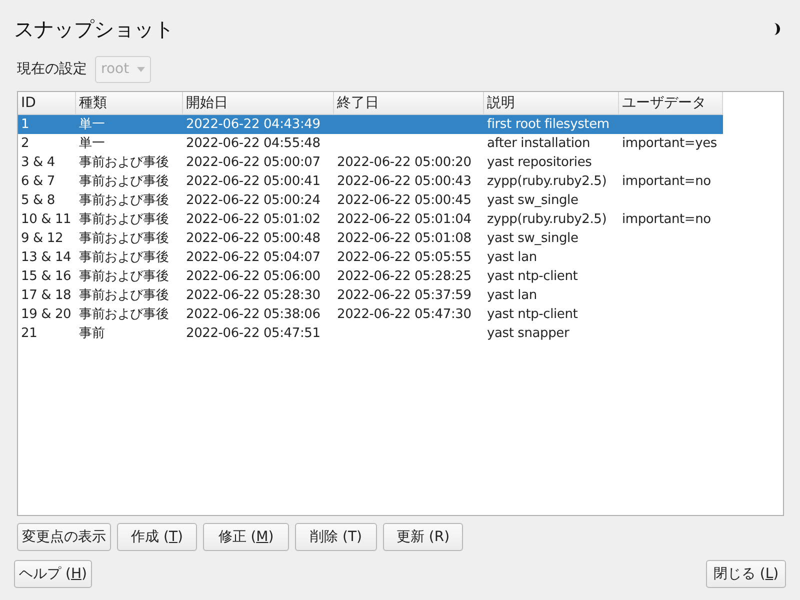 The height and width of the screenshot is (600, 800). Describe the element at coordinates (38, 201) in the screenshot. I see `table-cell-text: 5 & 8` at that location.